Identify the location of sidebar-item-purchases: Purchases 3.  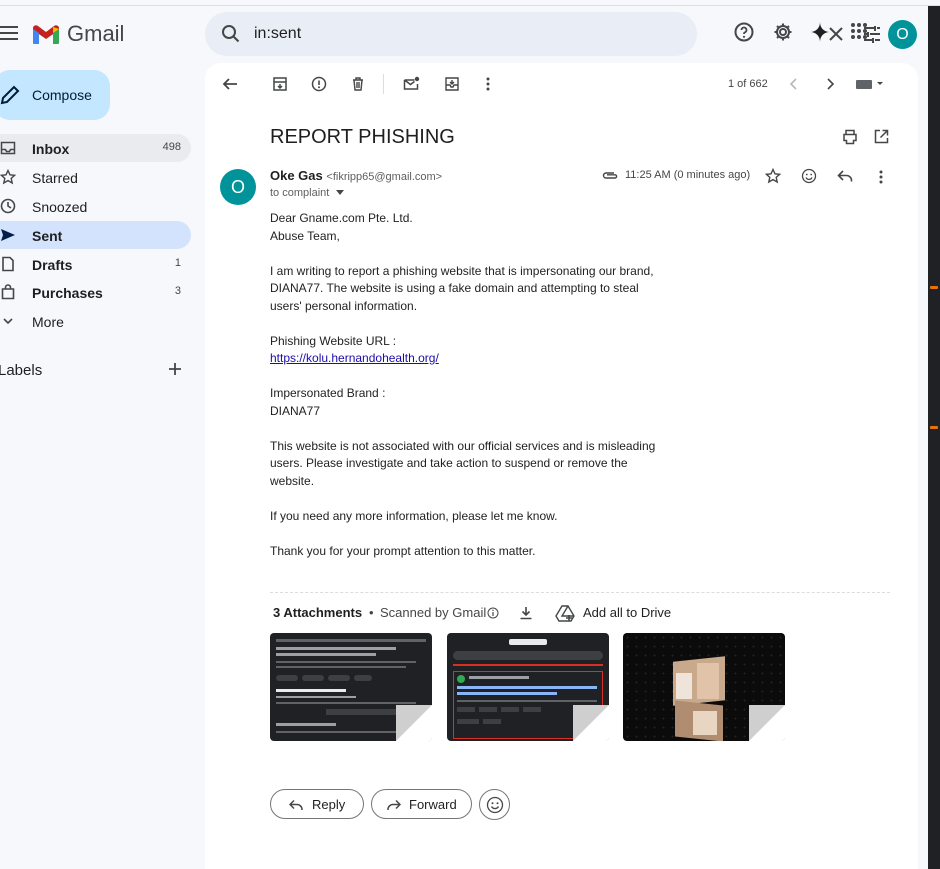
(95, 292).